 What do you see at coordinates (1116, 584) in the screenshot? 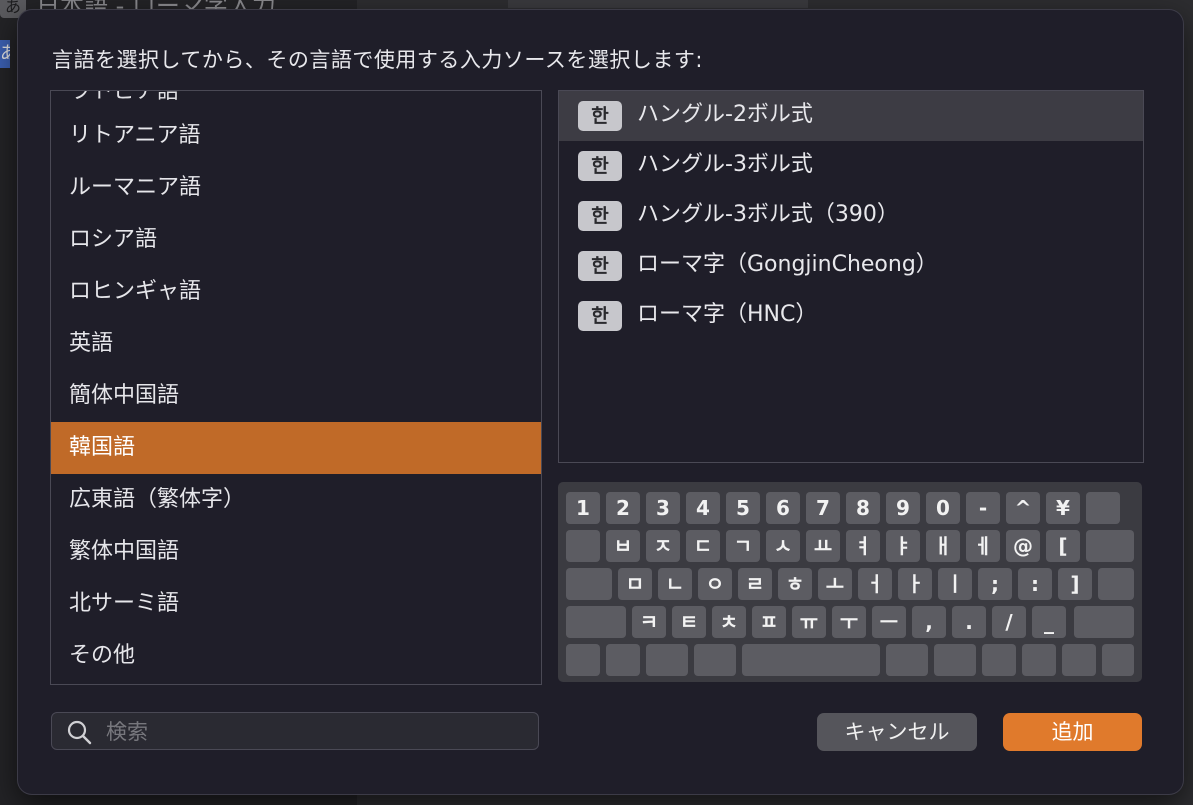
I see `keyboard-key-return-lower` at bounding box center [1116, 584].